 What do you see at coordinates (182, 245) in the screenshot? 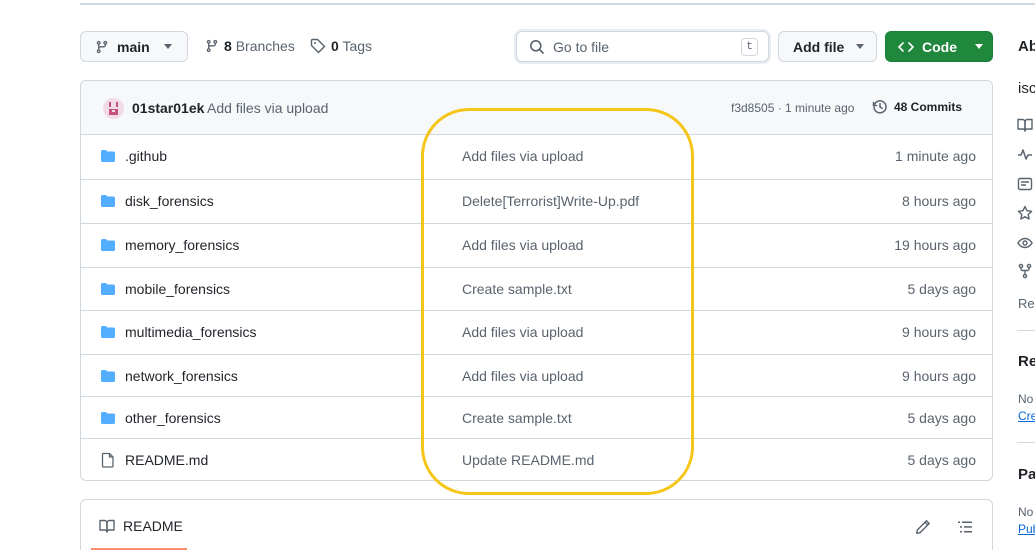
I see `file-name-link: memory_forensics` at bounding box center [182, 245].